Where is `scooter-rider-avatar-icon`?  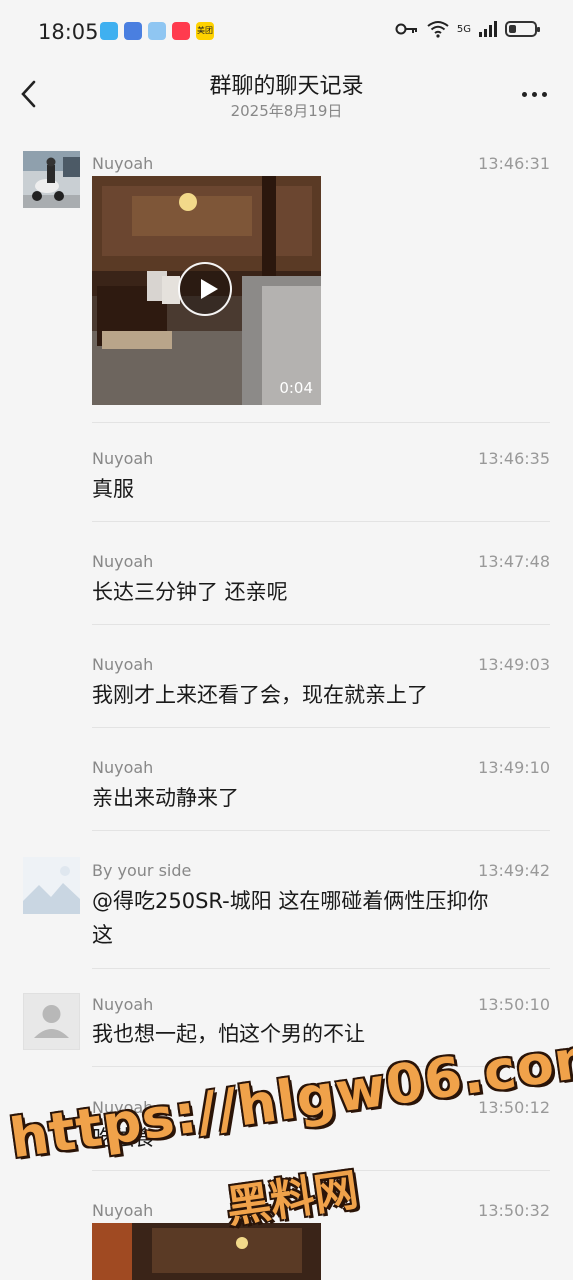 scooter-rider-avatar-icon is located at coordinates (51, 179).